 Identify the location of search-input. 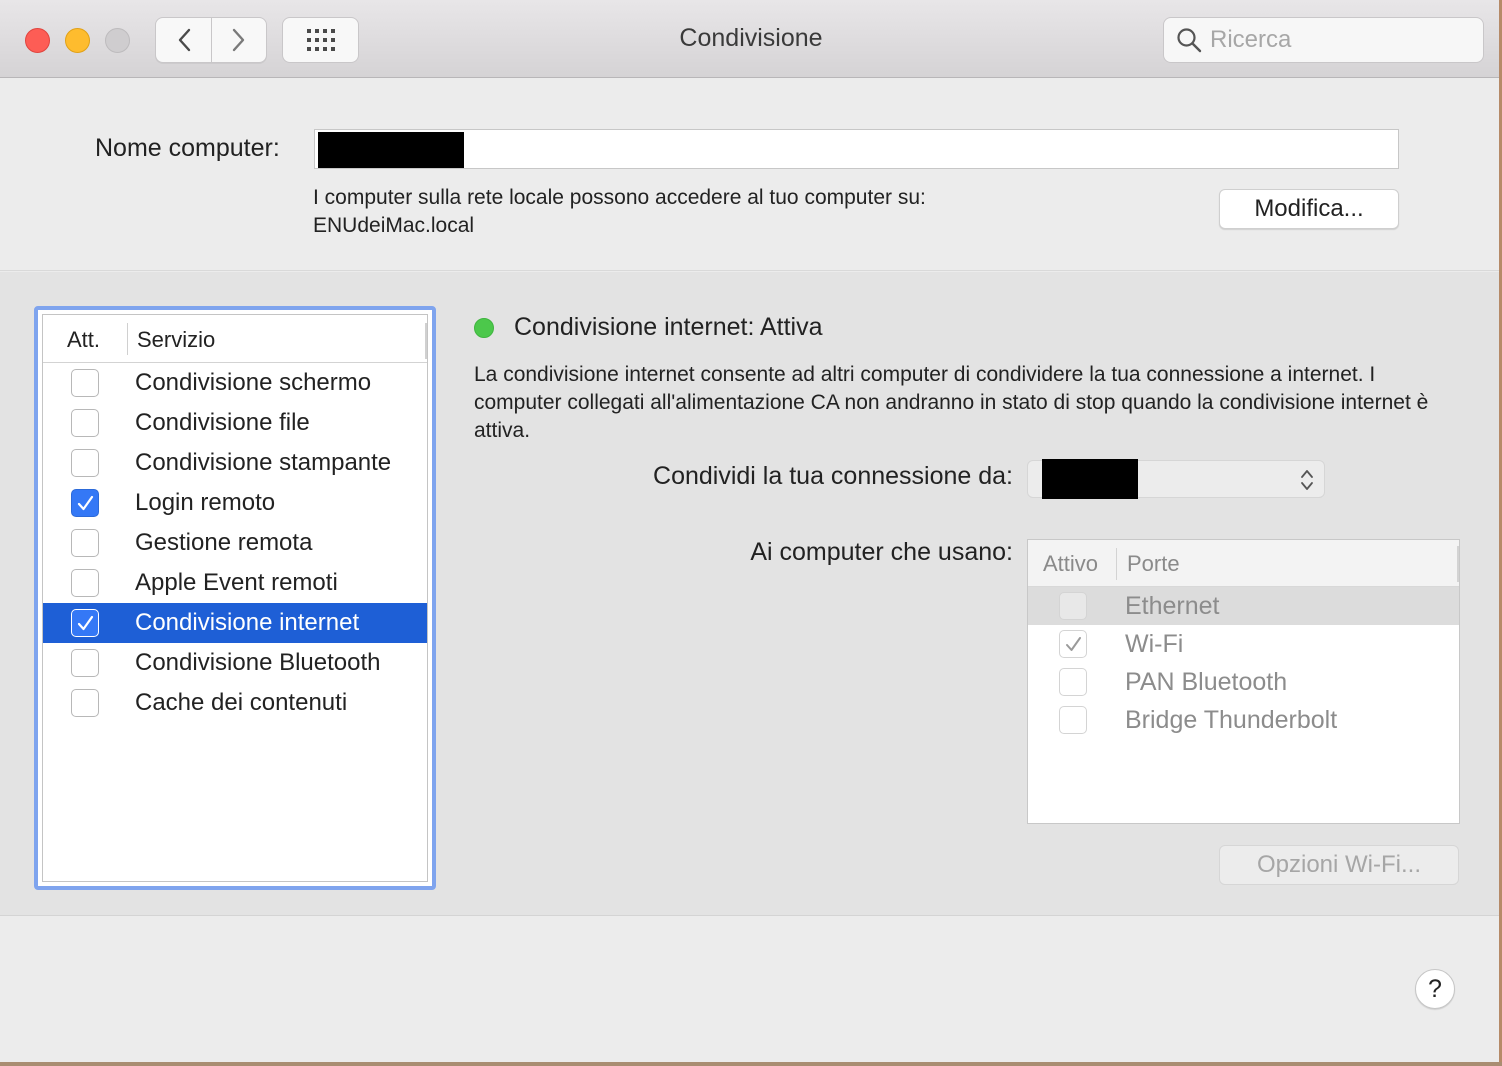
(1340, 40).